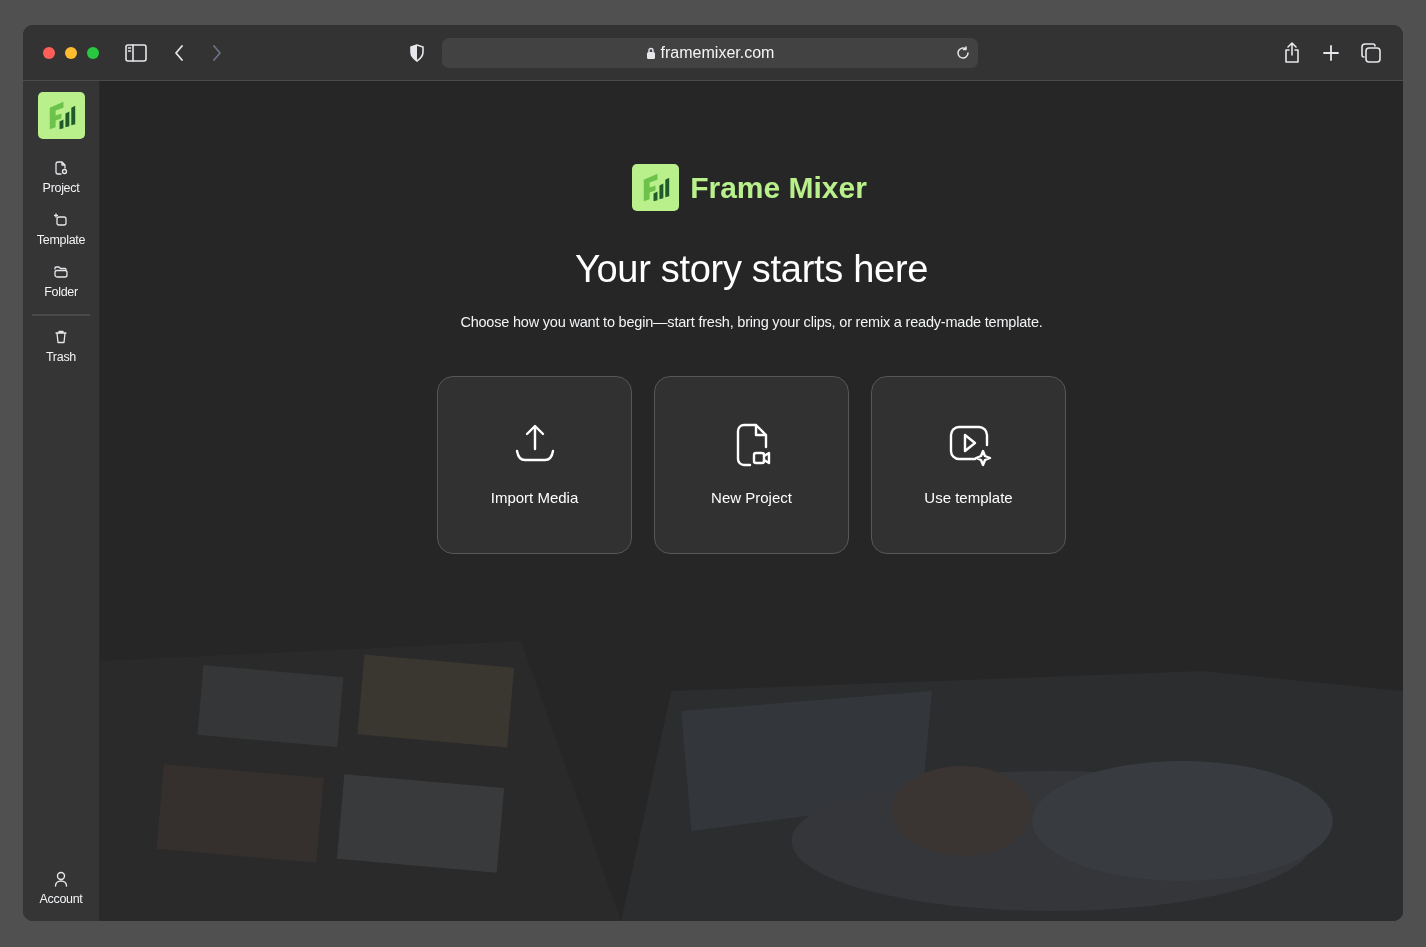  What do you see at coordinates (61, 179) in the screenshot?
I see `sidebar-item: Project` at bounding box center [61, 179].